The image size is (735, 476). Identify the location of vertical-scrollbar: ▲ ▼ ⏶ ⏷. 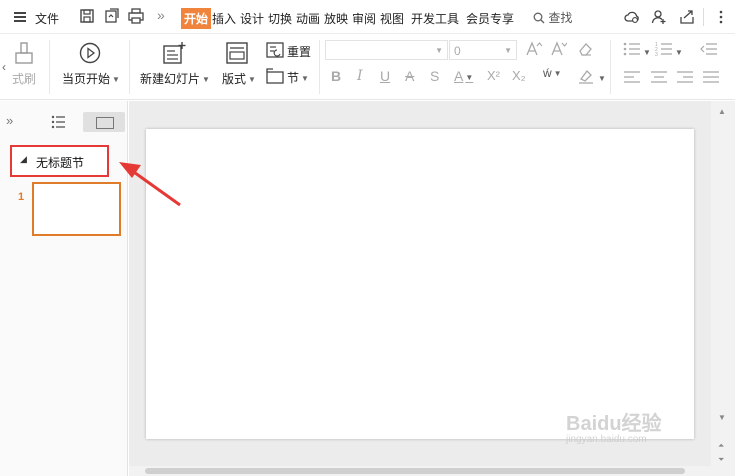
(723, 288).